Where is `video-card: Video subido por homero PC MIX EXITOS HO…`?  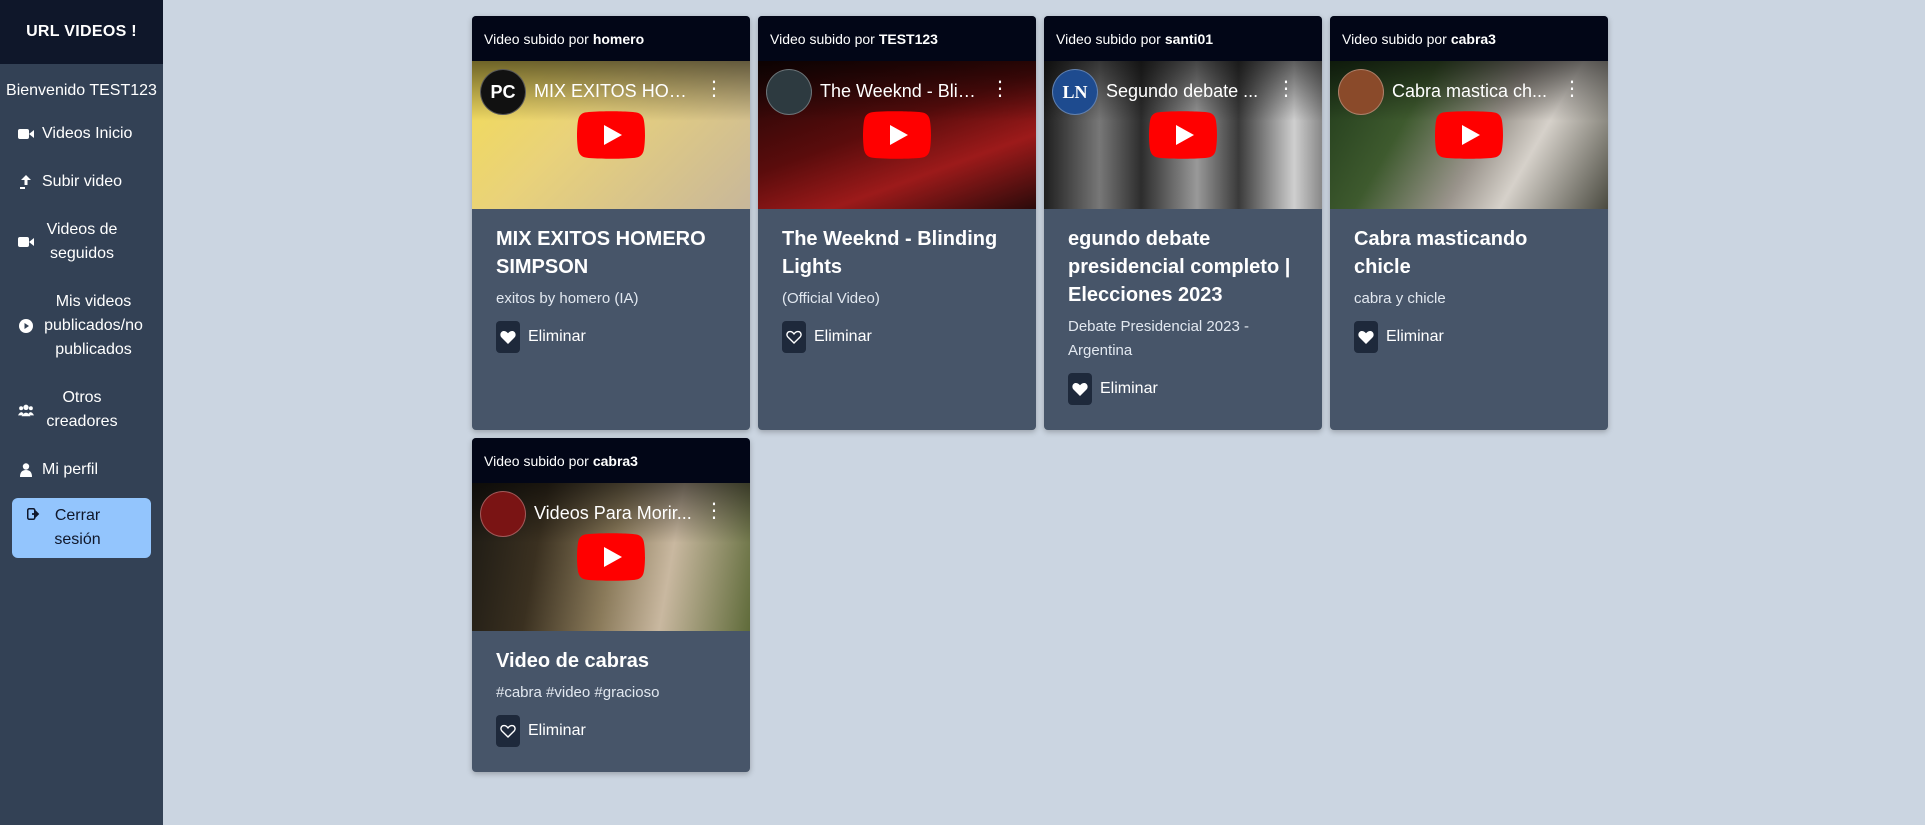 video-card: Video subido por homero PC MIX EXITOS HO… is located at coordinates (611, 223).